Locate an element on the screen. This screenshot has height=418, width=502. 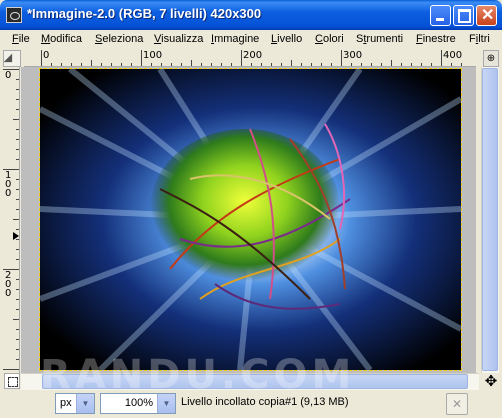
unit-value: px is located at coordinates (66, 403).